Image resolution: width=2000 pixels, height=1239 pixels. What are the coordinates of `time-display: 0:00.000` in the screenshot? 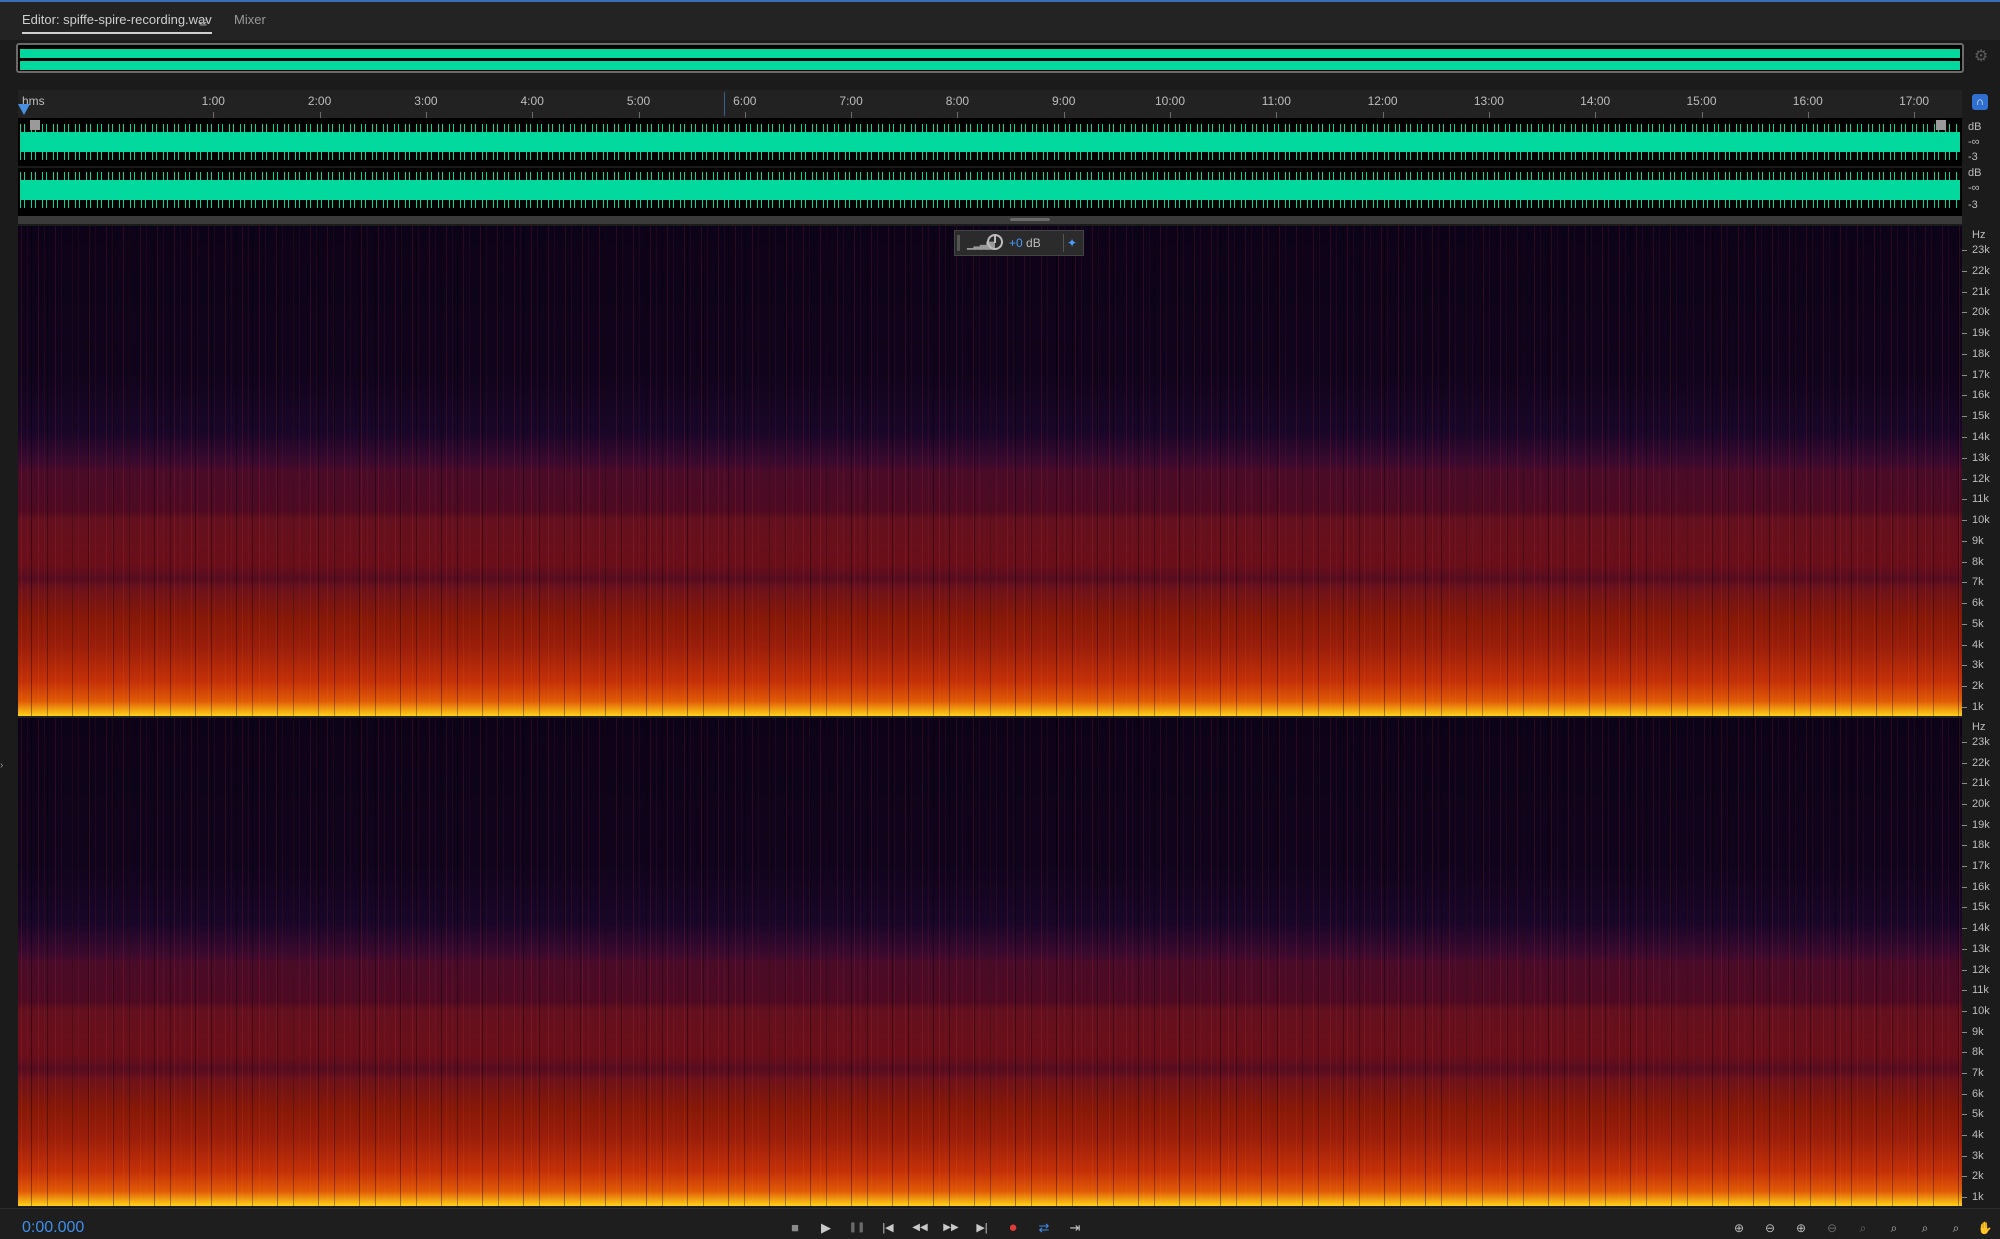 It's located at (53, 1228).